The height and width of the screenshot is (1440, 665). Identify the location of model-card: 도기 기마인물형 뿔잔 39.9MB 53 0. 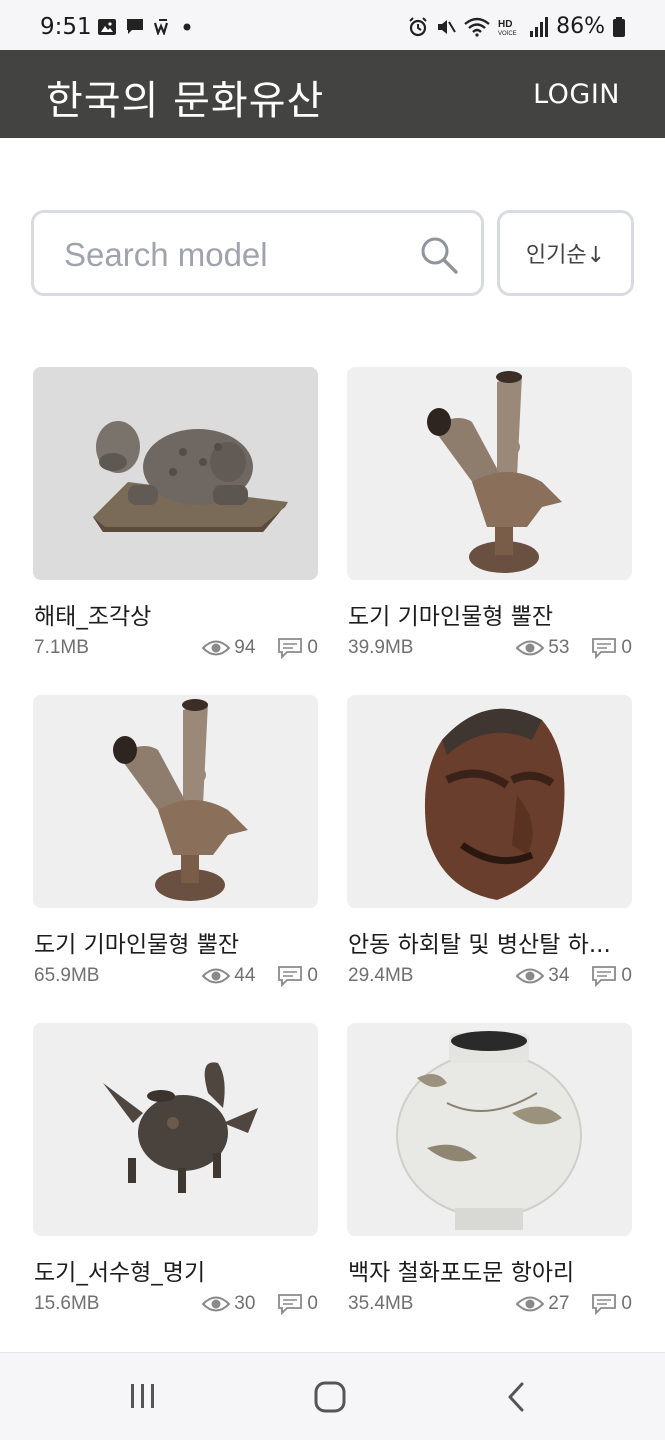
(489, 517).